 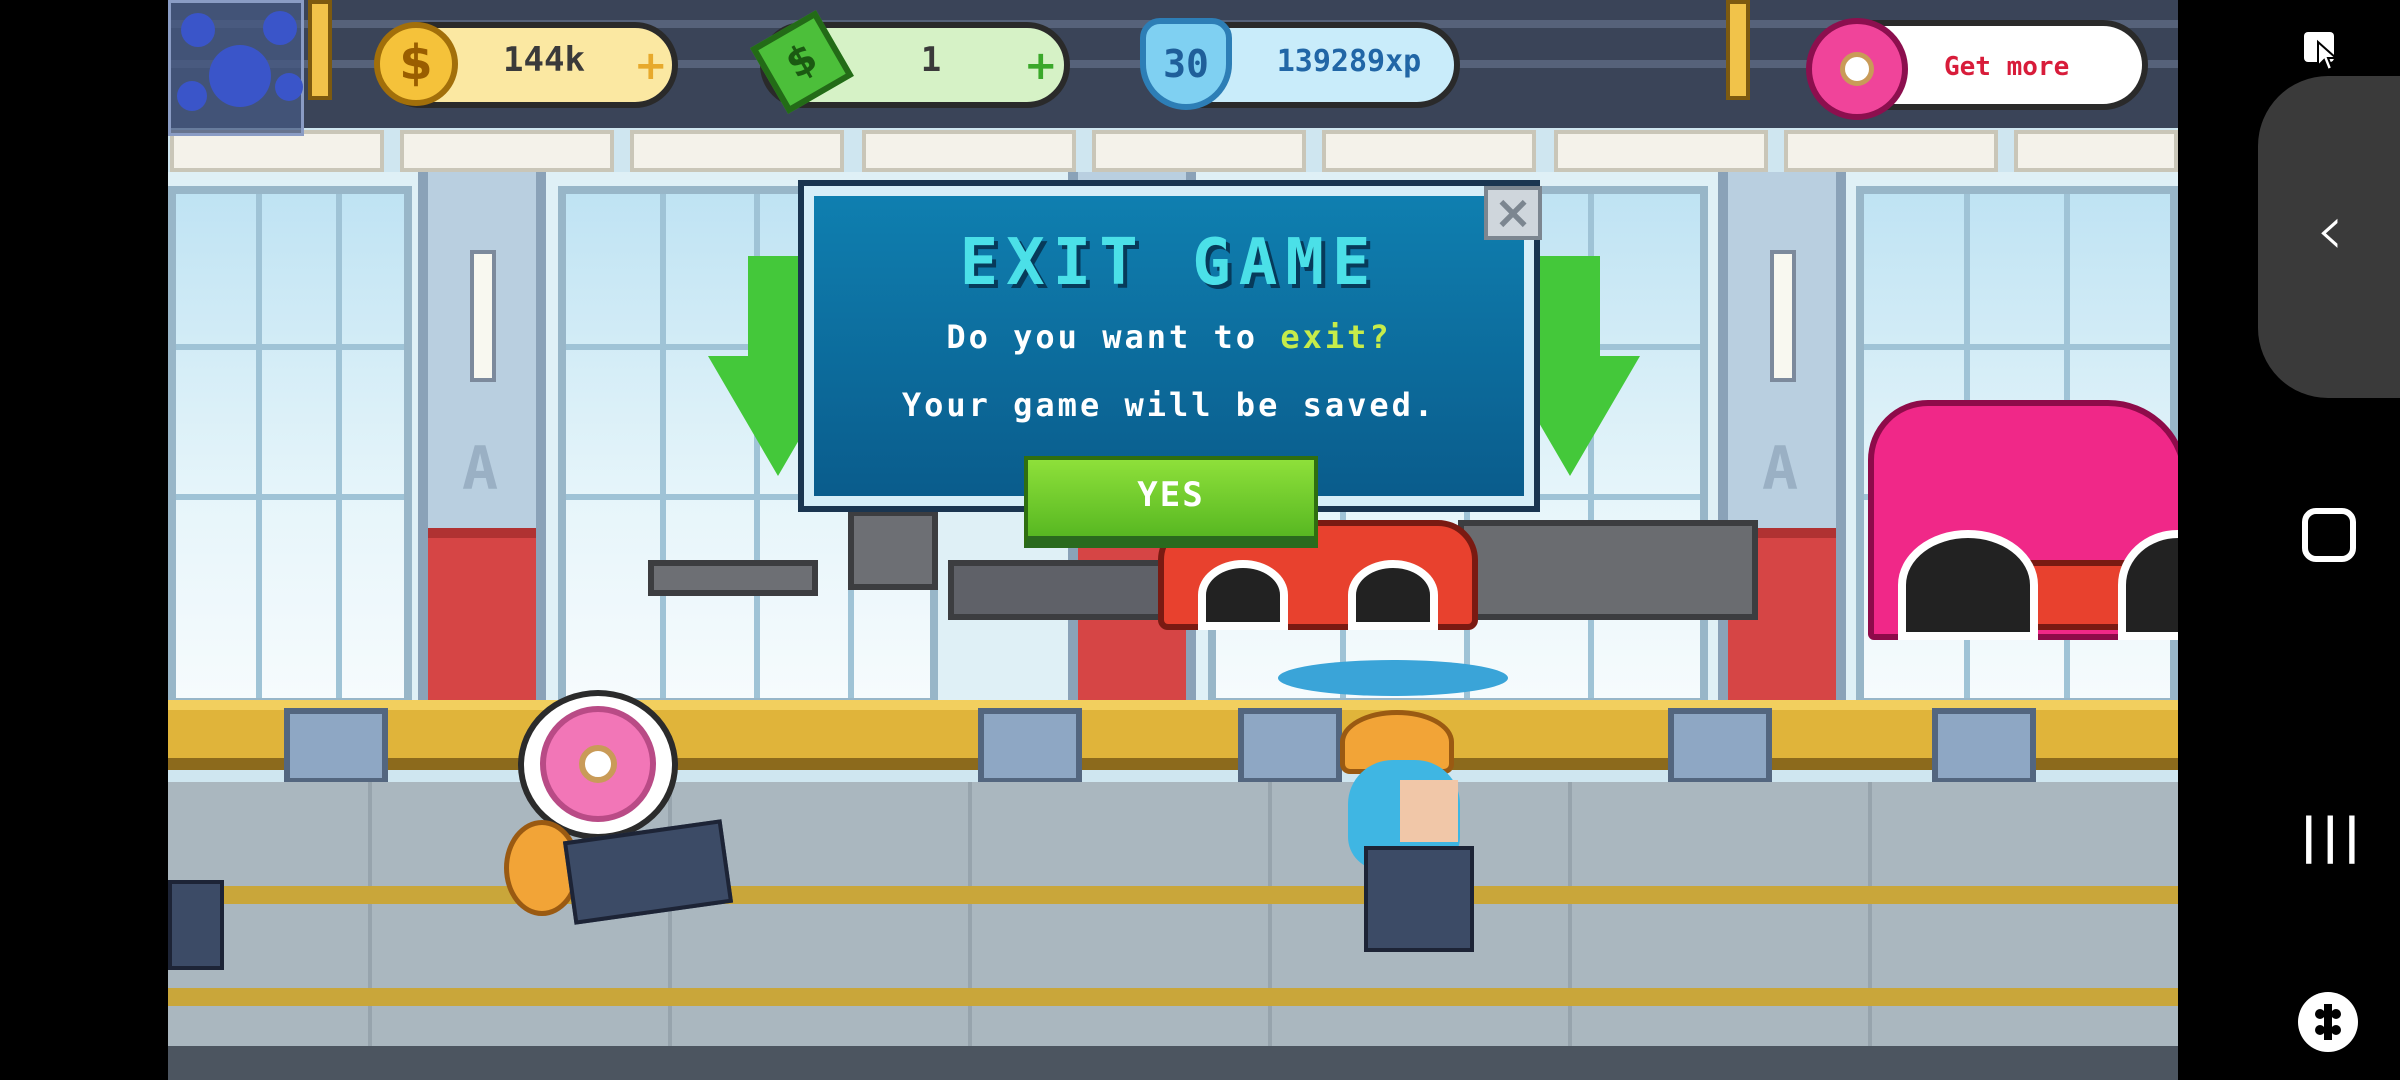 I want to click on worker-standing, so click(x=1419, y=899).